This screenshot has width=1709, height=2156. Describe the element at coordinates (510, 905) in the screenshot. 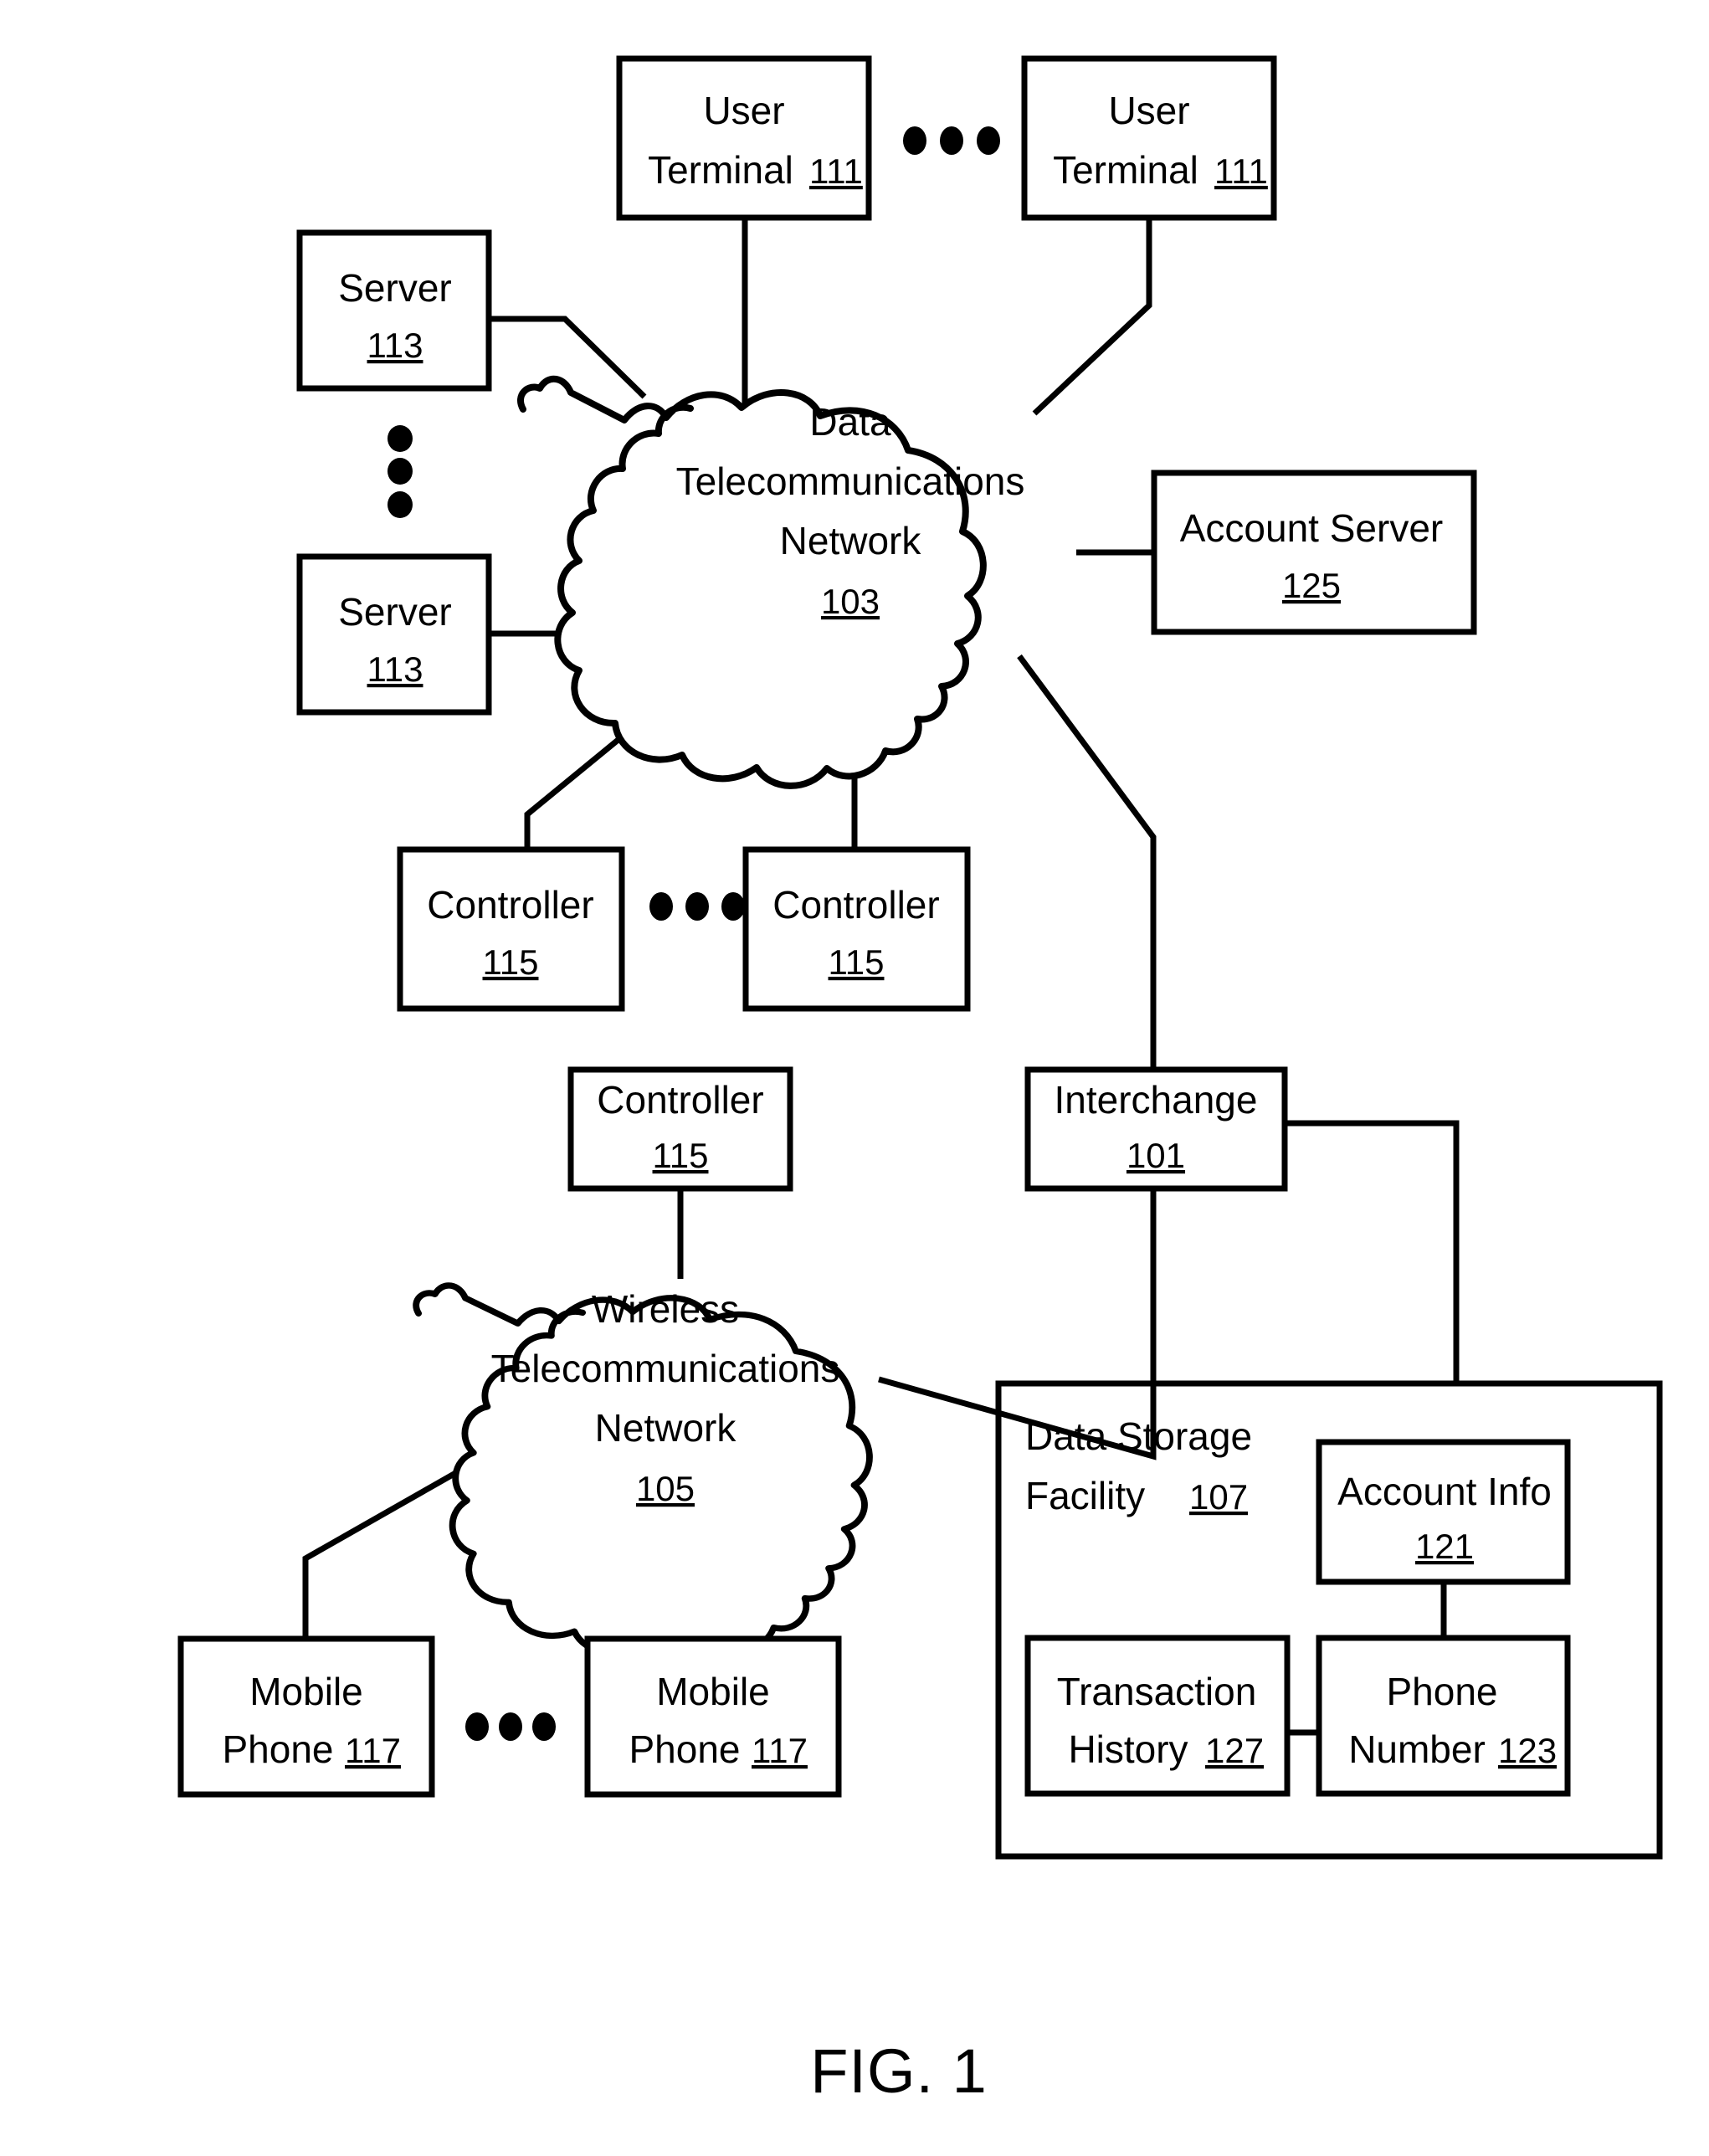

I see `node-controller-left-label: Controller` at that location.